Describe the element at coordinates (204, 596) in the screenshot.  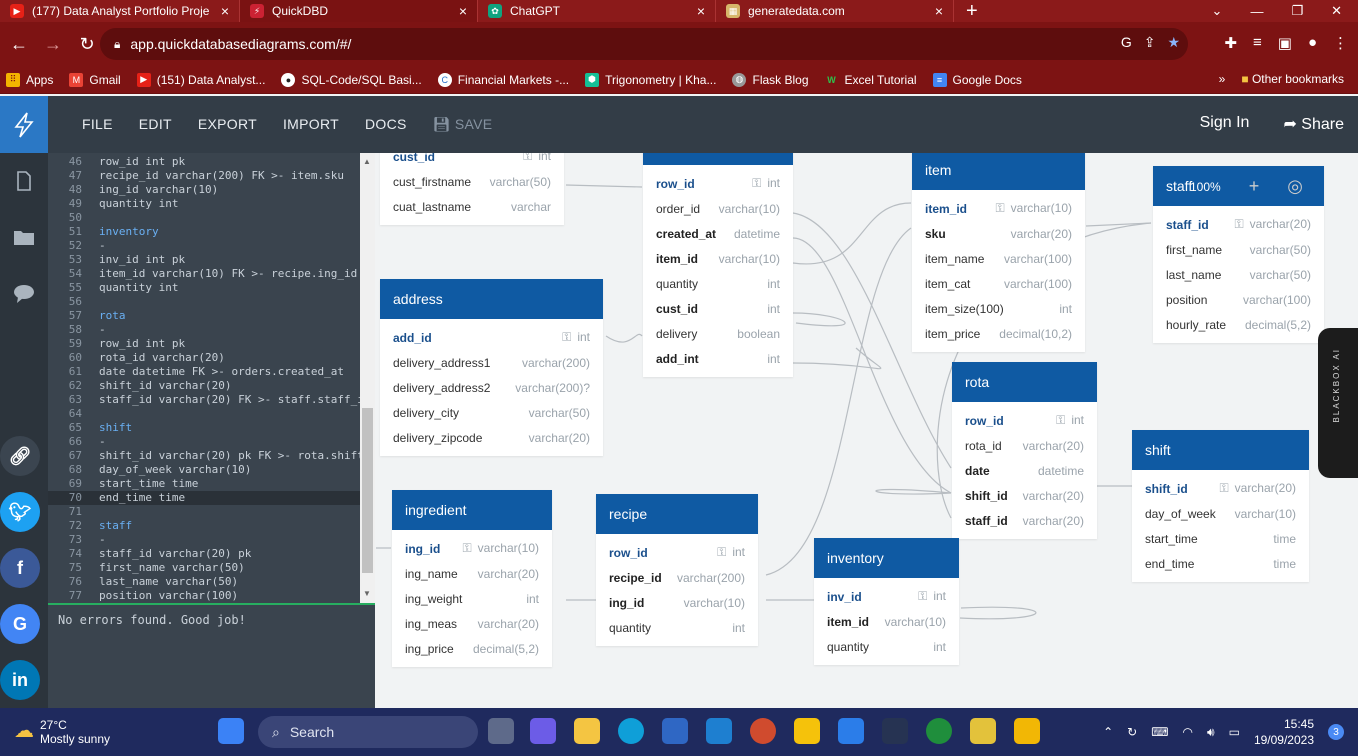
I see `editor-line: 77 position varchar(100)` at that location.